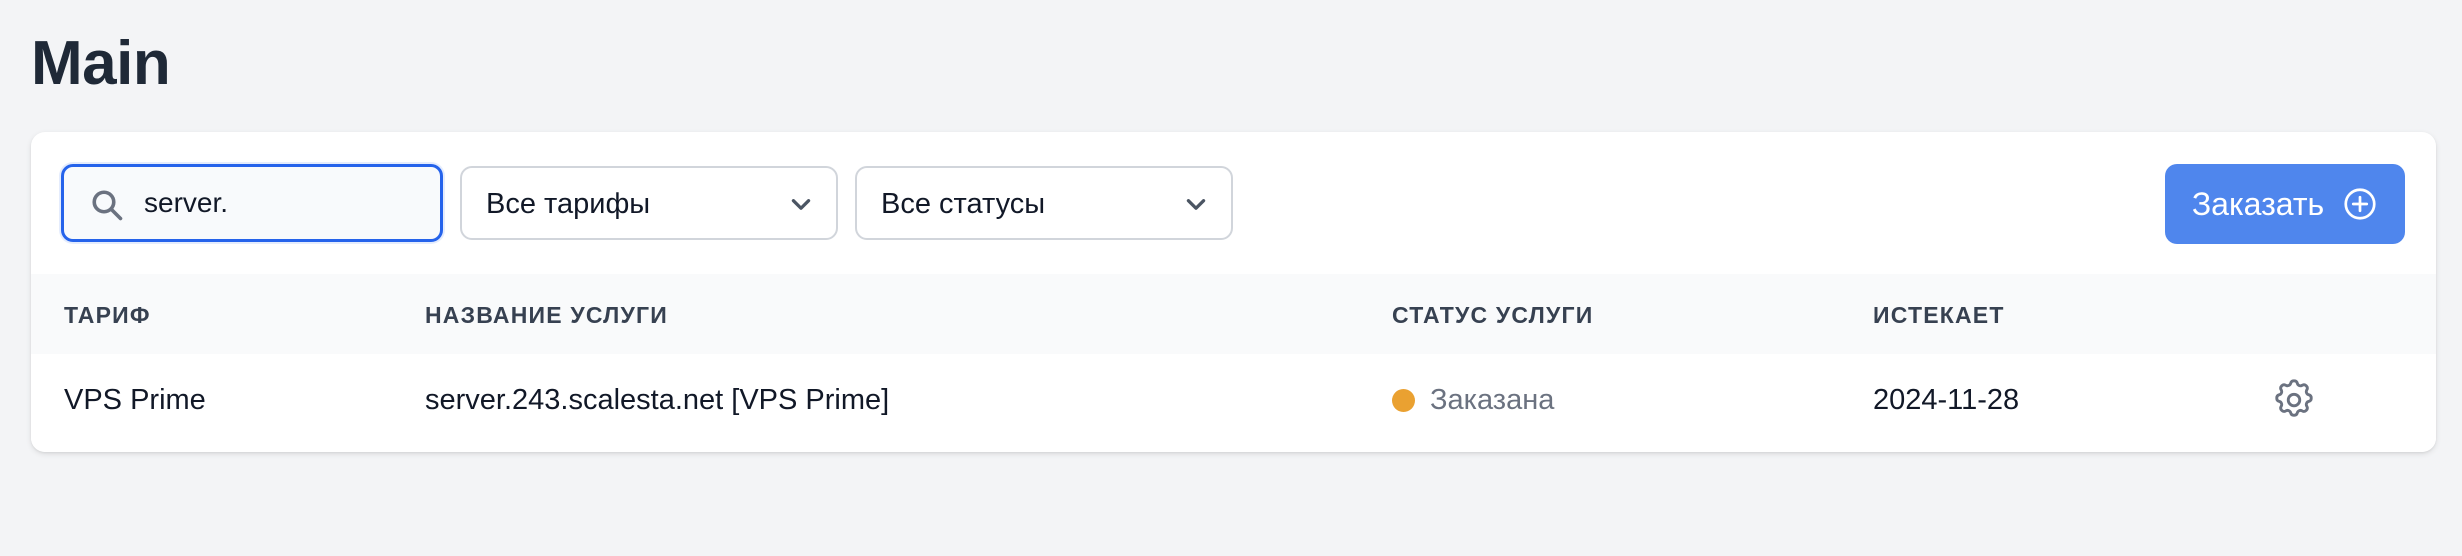 The width and height of the screenshot is (2462, 556). What do you see at coordinates (1492, 315) in the screenshot?
I see `column-header-status: СТАТУС УСЛУГИ` at bounding box center [1492, 315].